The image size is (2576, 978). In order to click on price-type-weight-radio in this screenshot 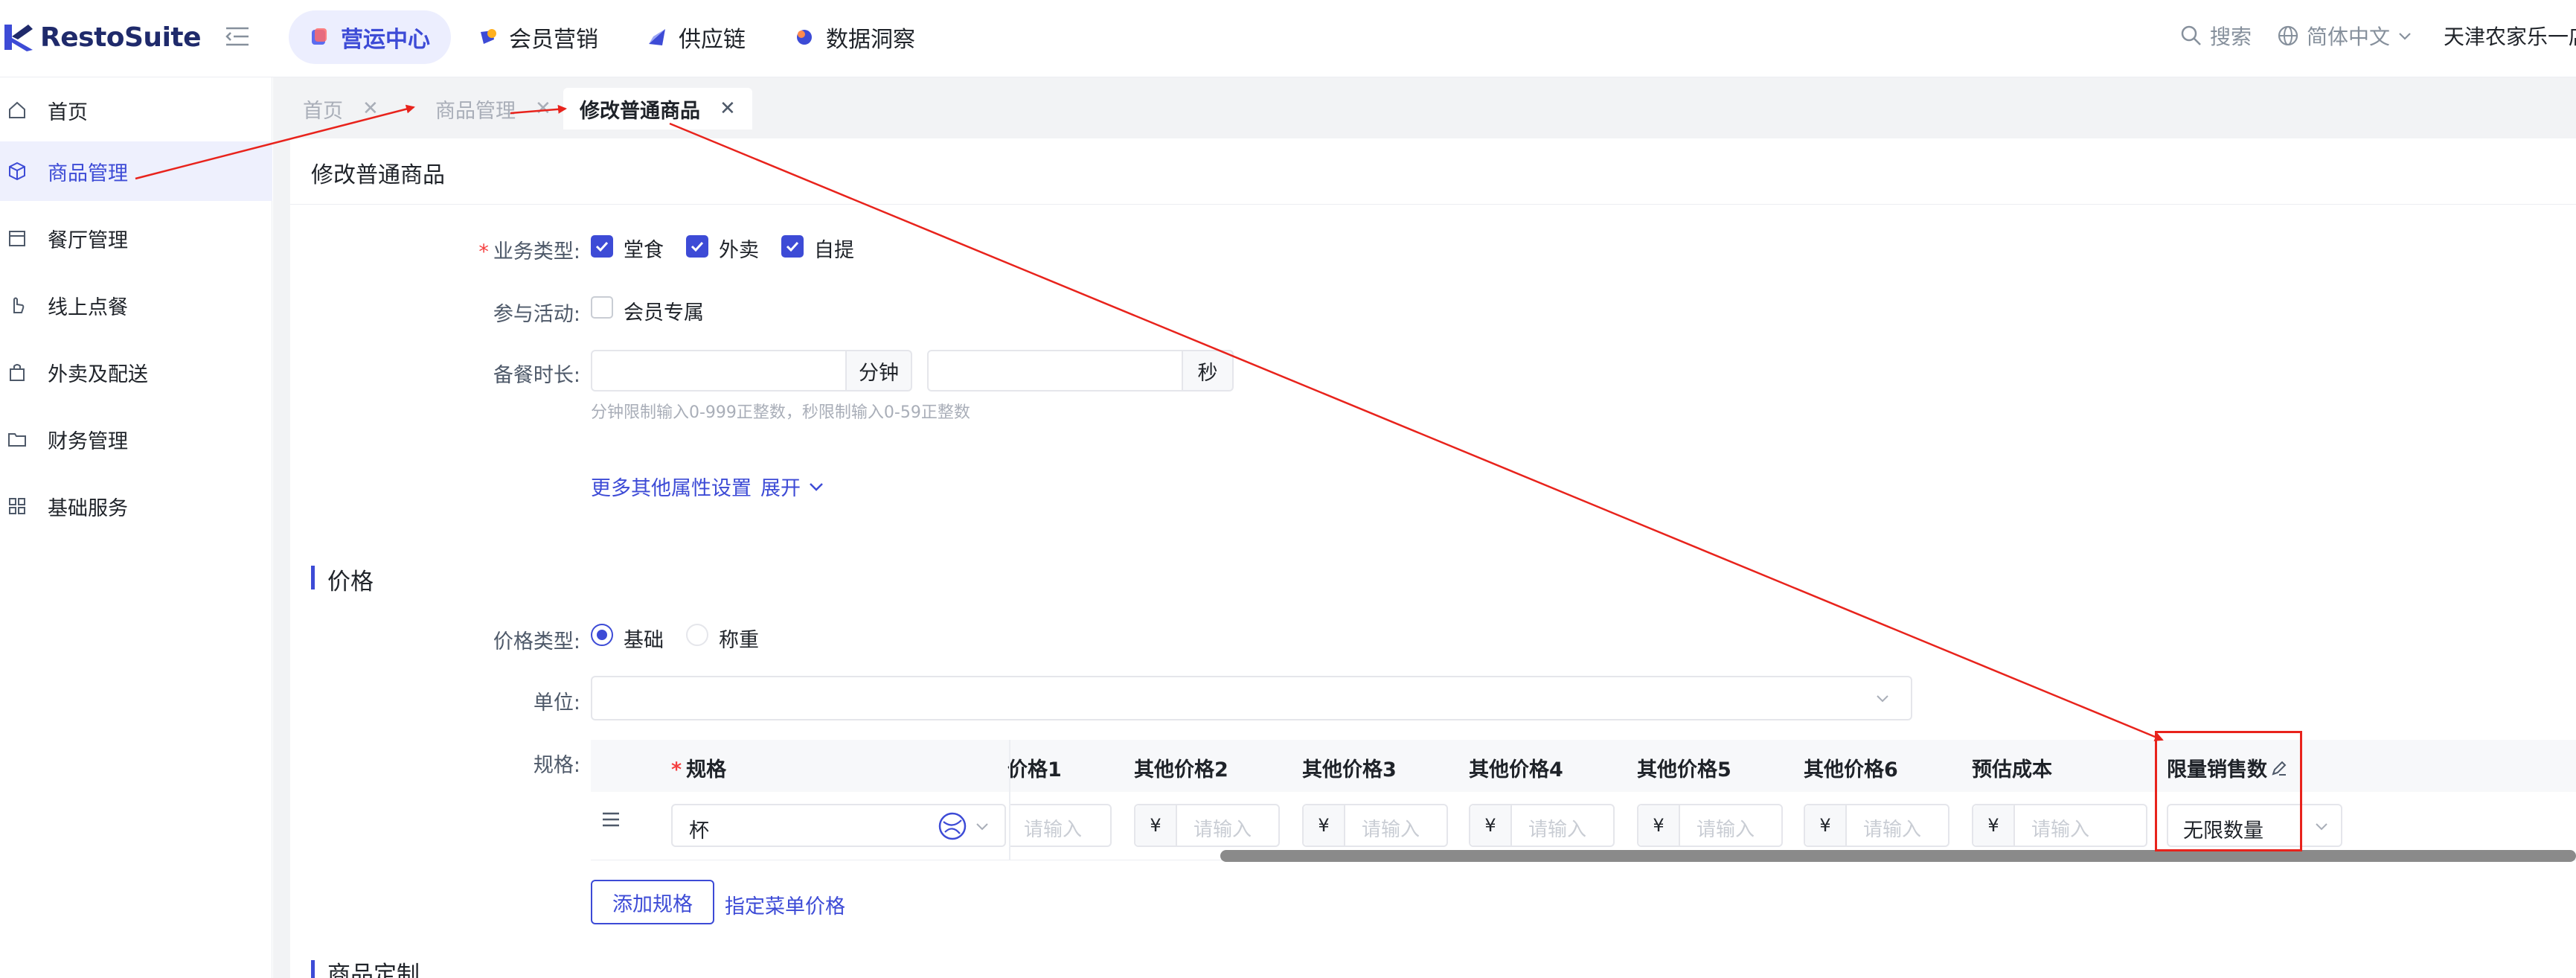, I will do `click(697, 635)`.